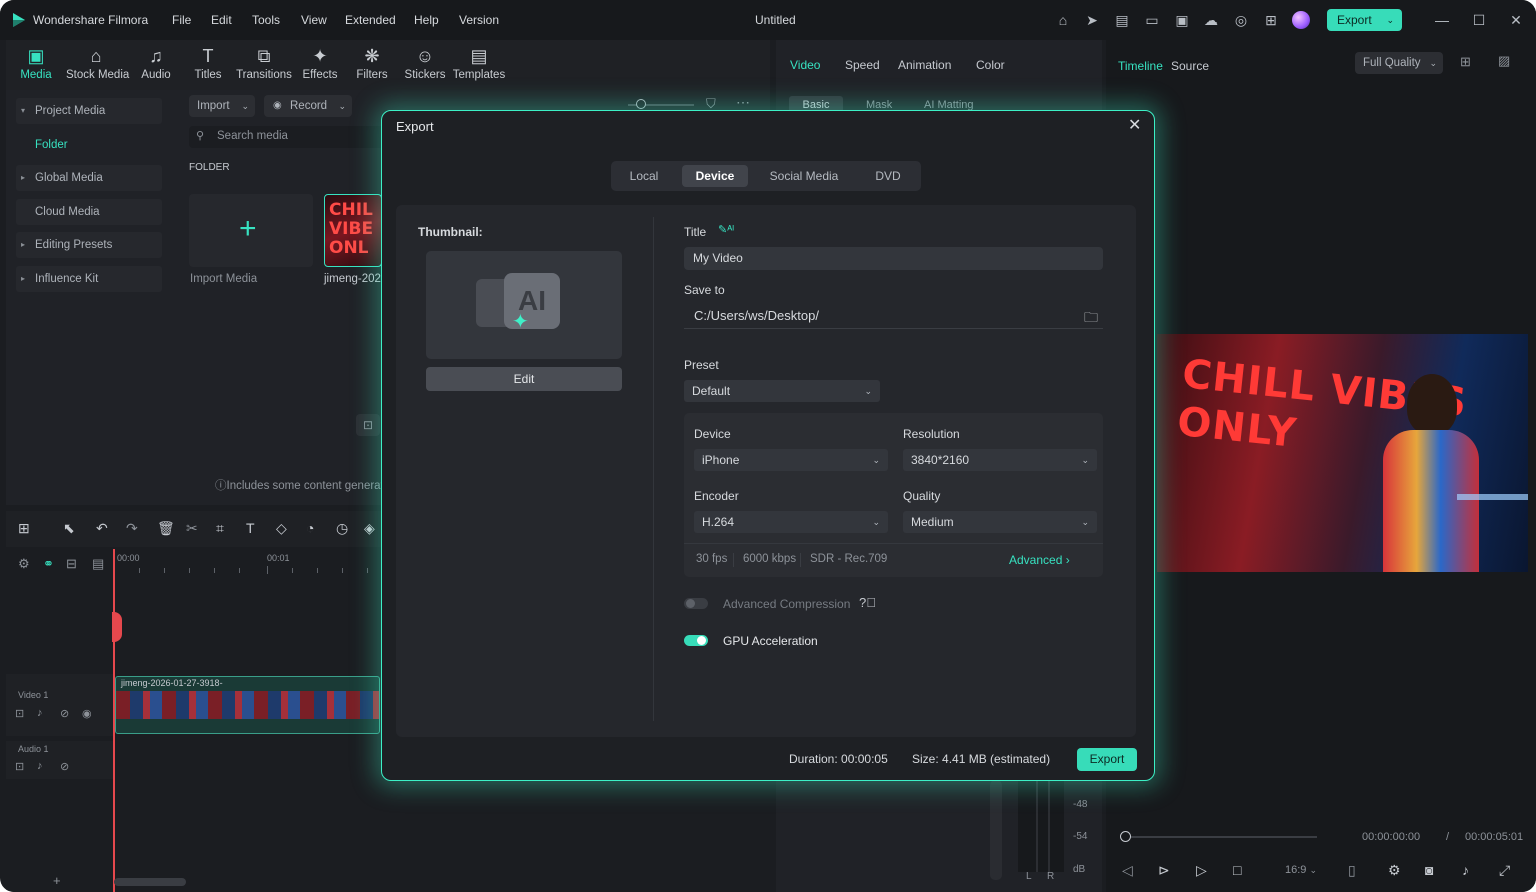  Describe the element at coordinates (289, 137) in the screenshot. I see `search-field: ⚲ Search media` at that location.